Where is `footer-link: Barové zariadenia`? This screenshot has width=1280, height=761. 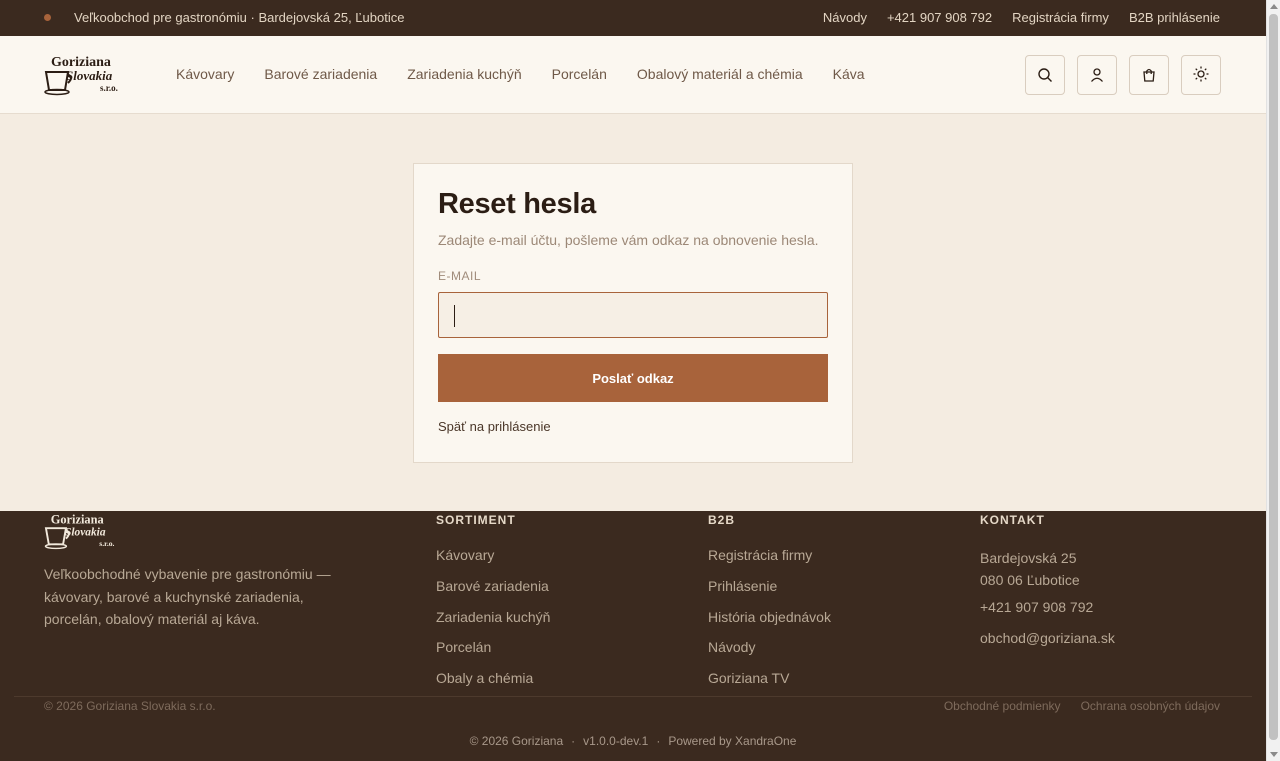 footer-link: Barové zariadenia is located at coordinates (493, 586).